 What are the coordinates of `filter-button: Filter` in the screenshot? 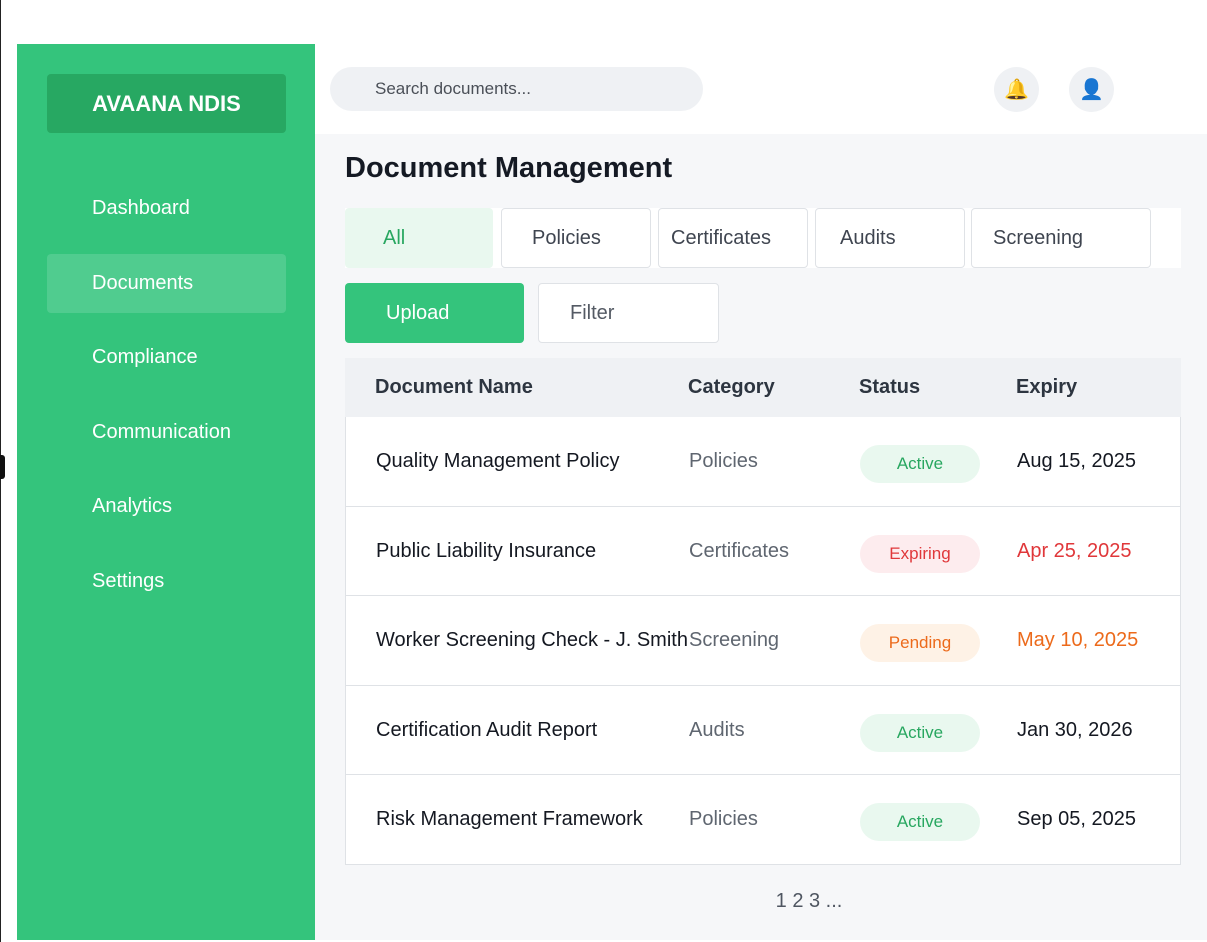 It's located at (628, 313).